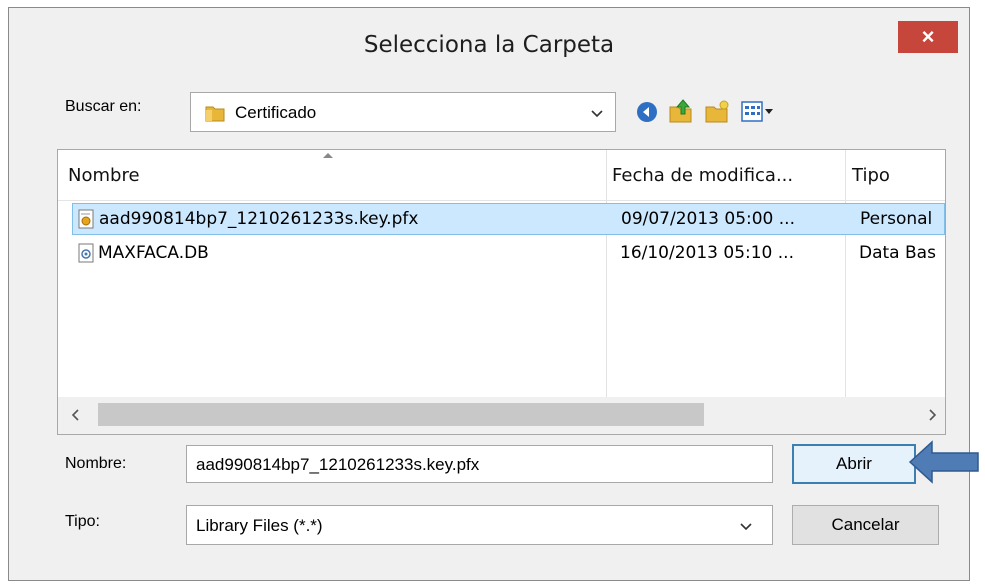  I want to click on new-folder-icon, so click(717, 112).